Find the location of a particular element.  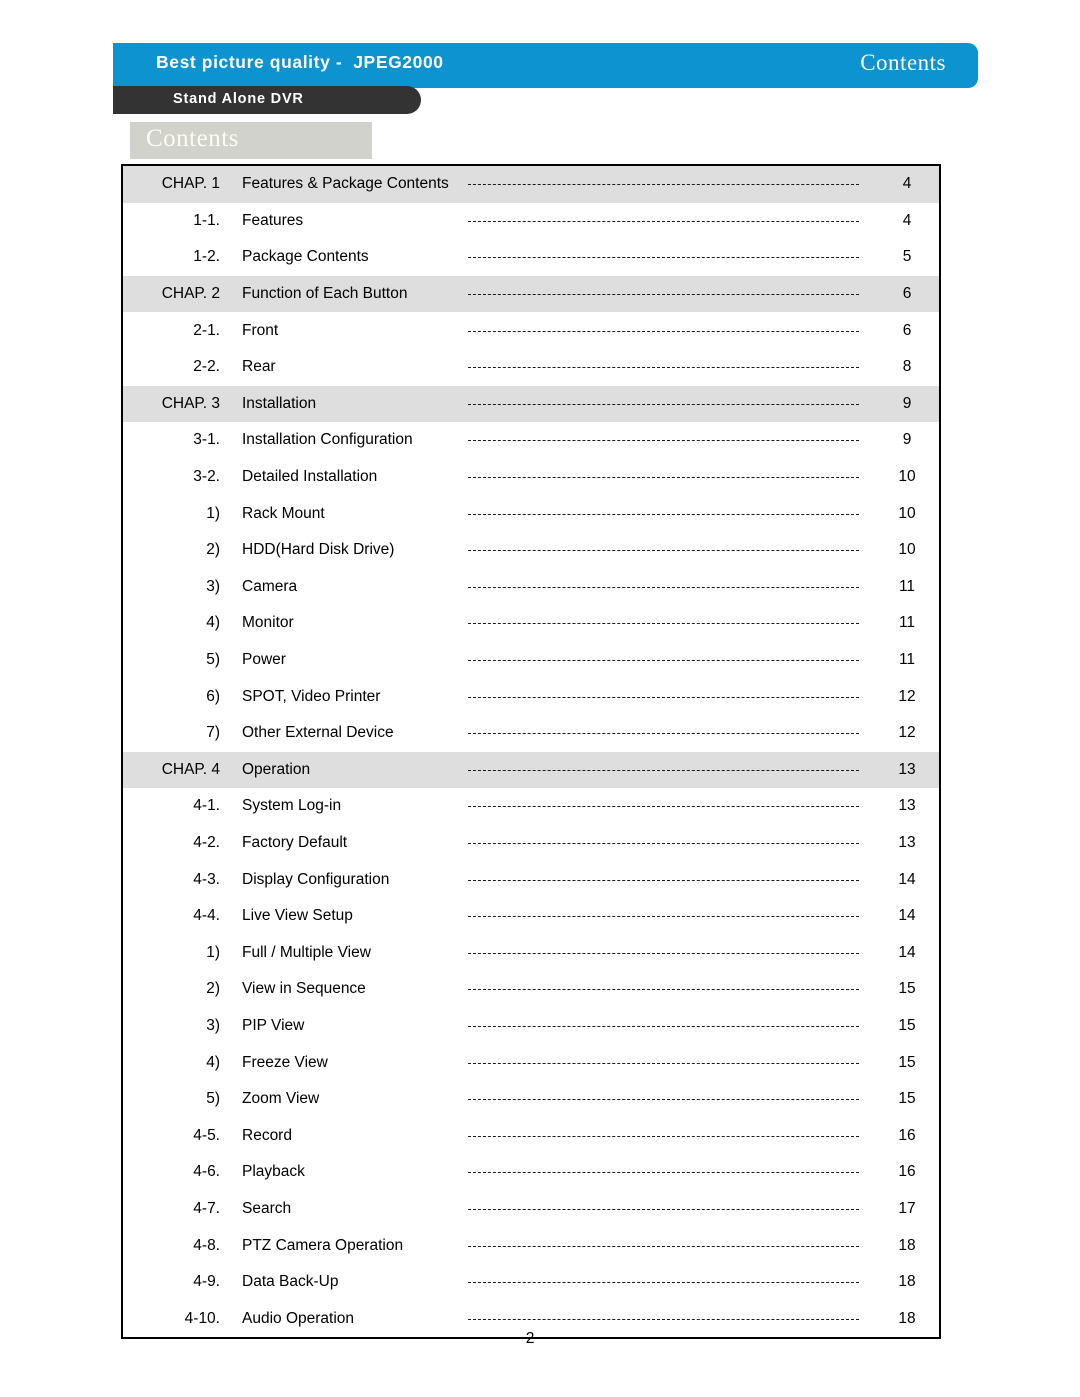

toc-row: 1) Full / Multiple View 14 is located at coordinates (531, 953).